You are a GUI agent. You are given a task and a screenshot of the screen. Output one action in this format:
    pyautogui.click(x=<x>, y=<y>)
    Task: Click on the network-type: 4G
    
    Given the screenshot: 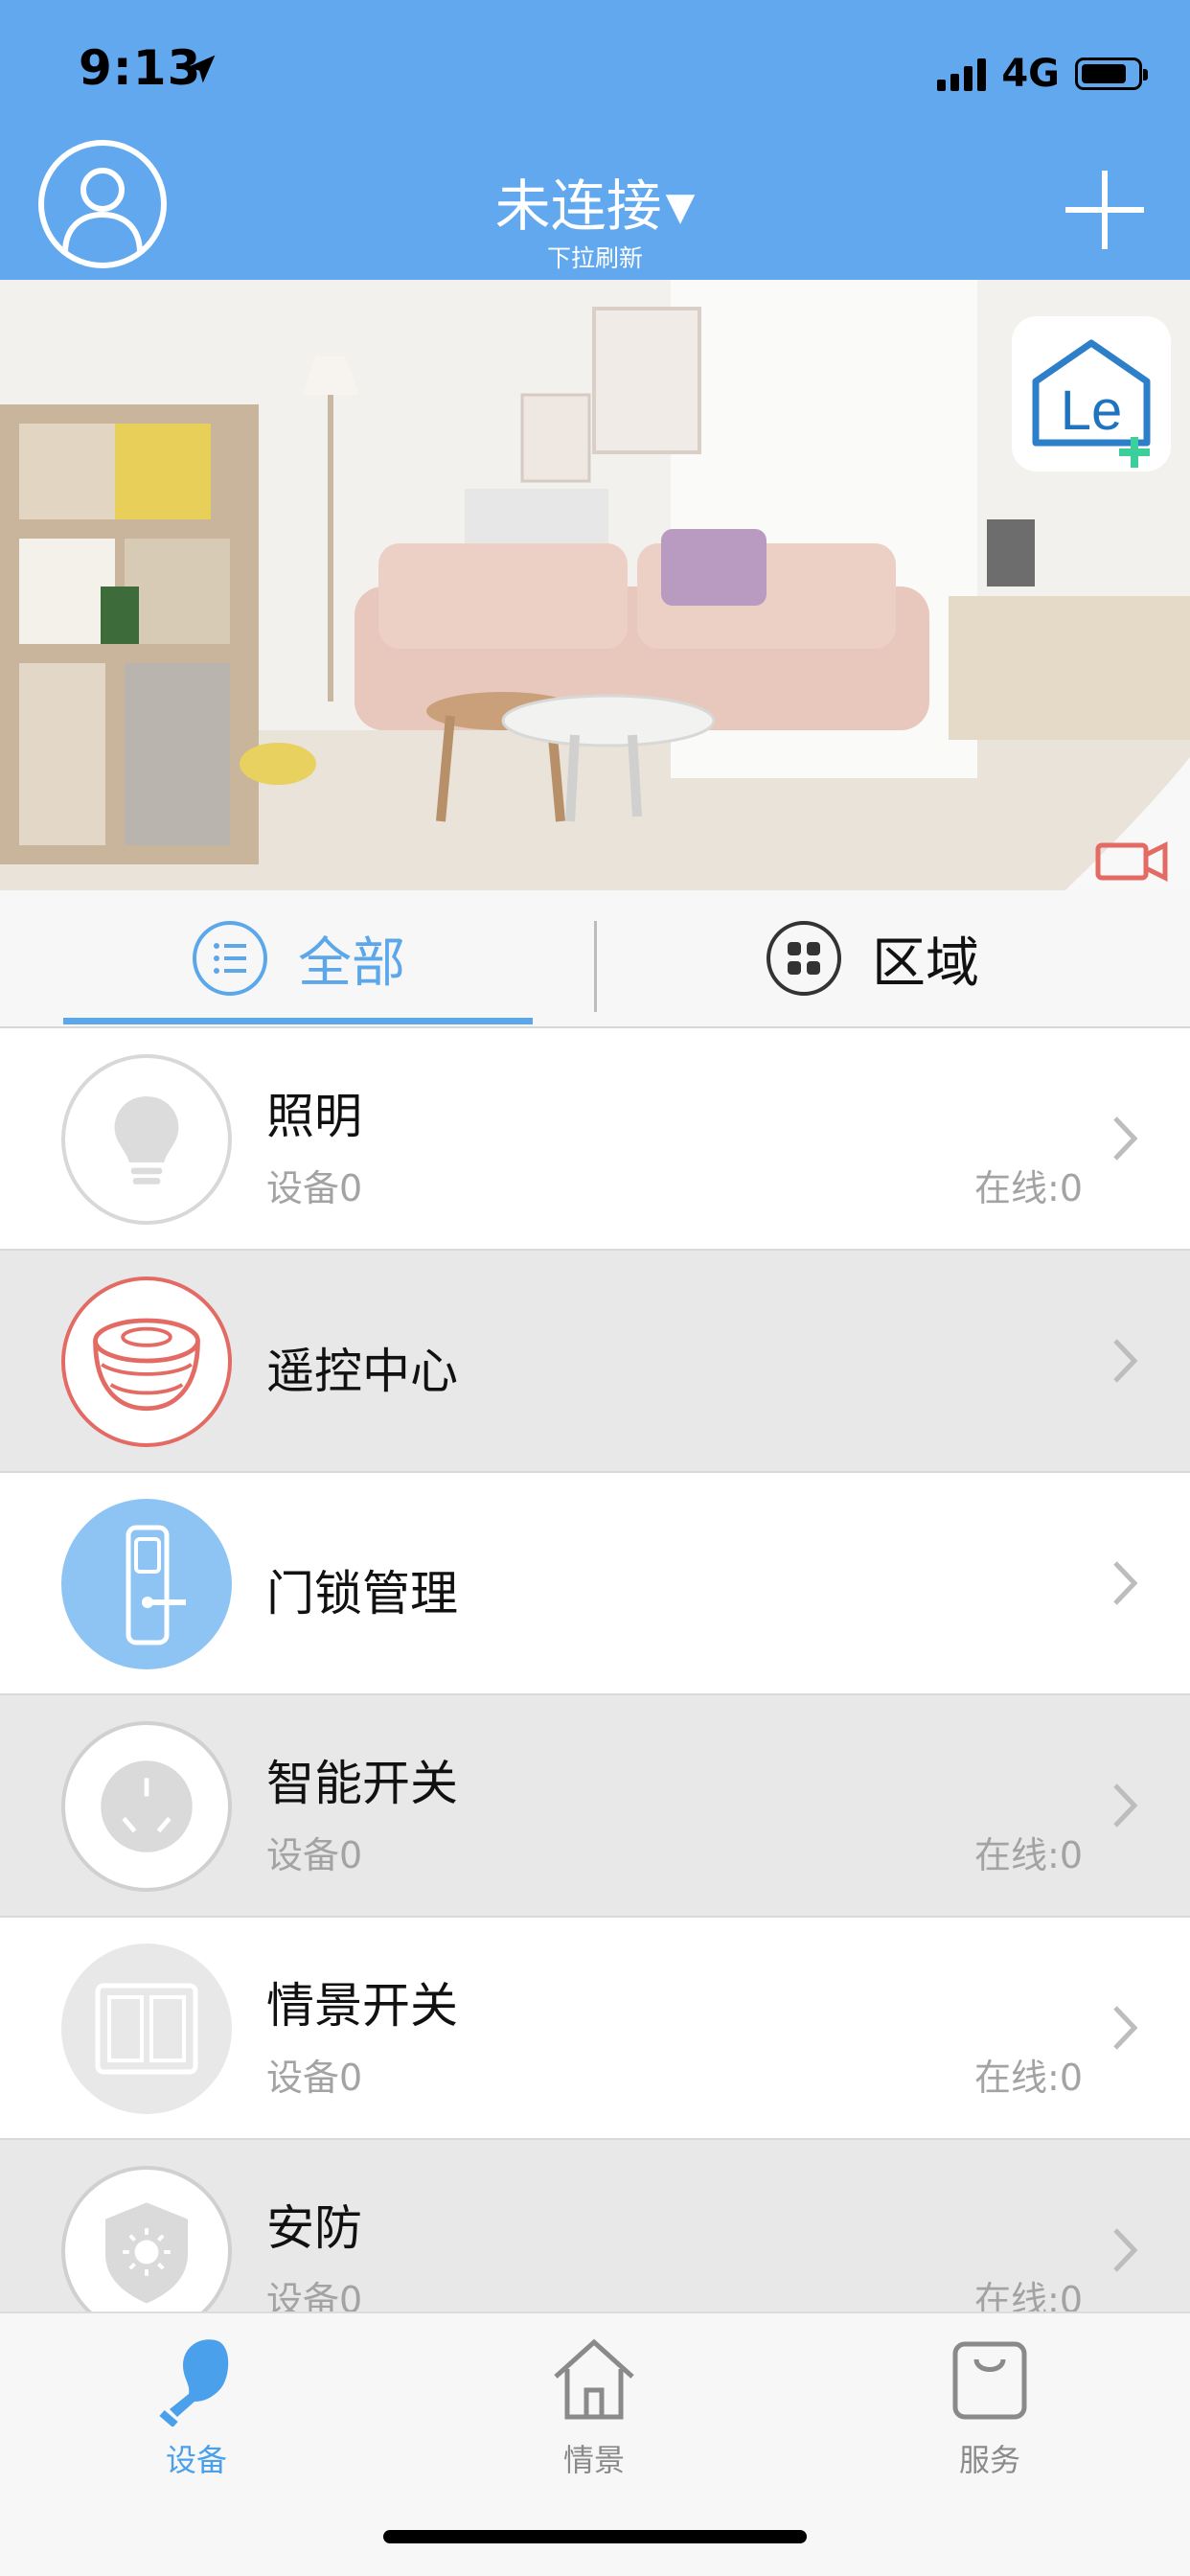 What is the action you would take?
    pyautogui.click(x=1031, y=74)
    